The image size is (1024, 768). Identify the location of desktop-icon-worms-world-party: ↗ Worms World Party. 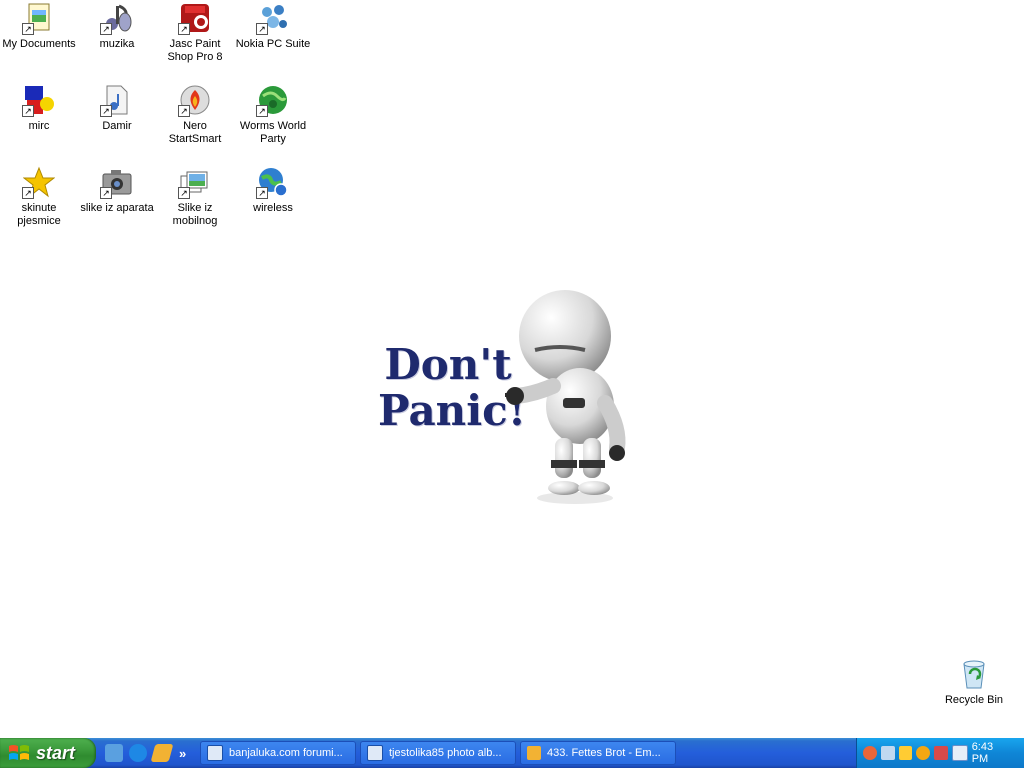
(273, 114).